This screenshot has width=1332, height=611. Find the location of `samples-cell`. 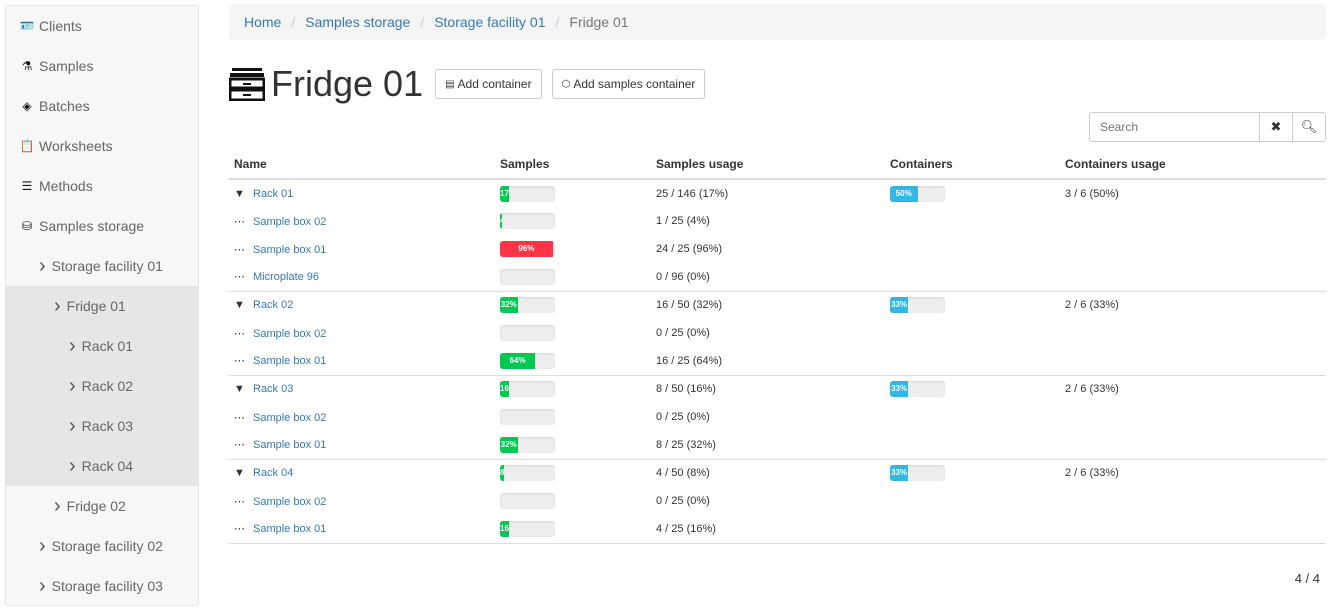

samples-cell is located at coordinates (573, 333).